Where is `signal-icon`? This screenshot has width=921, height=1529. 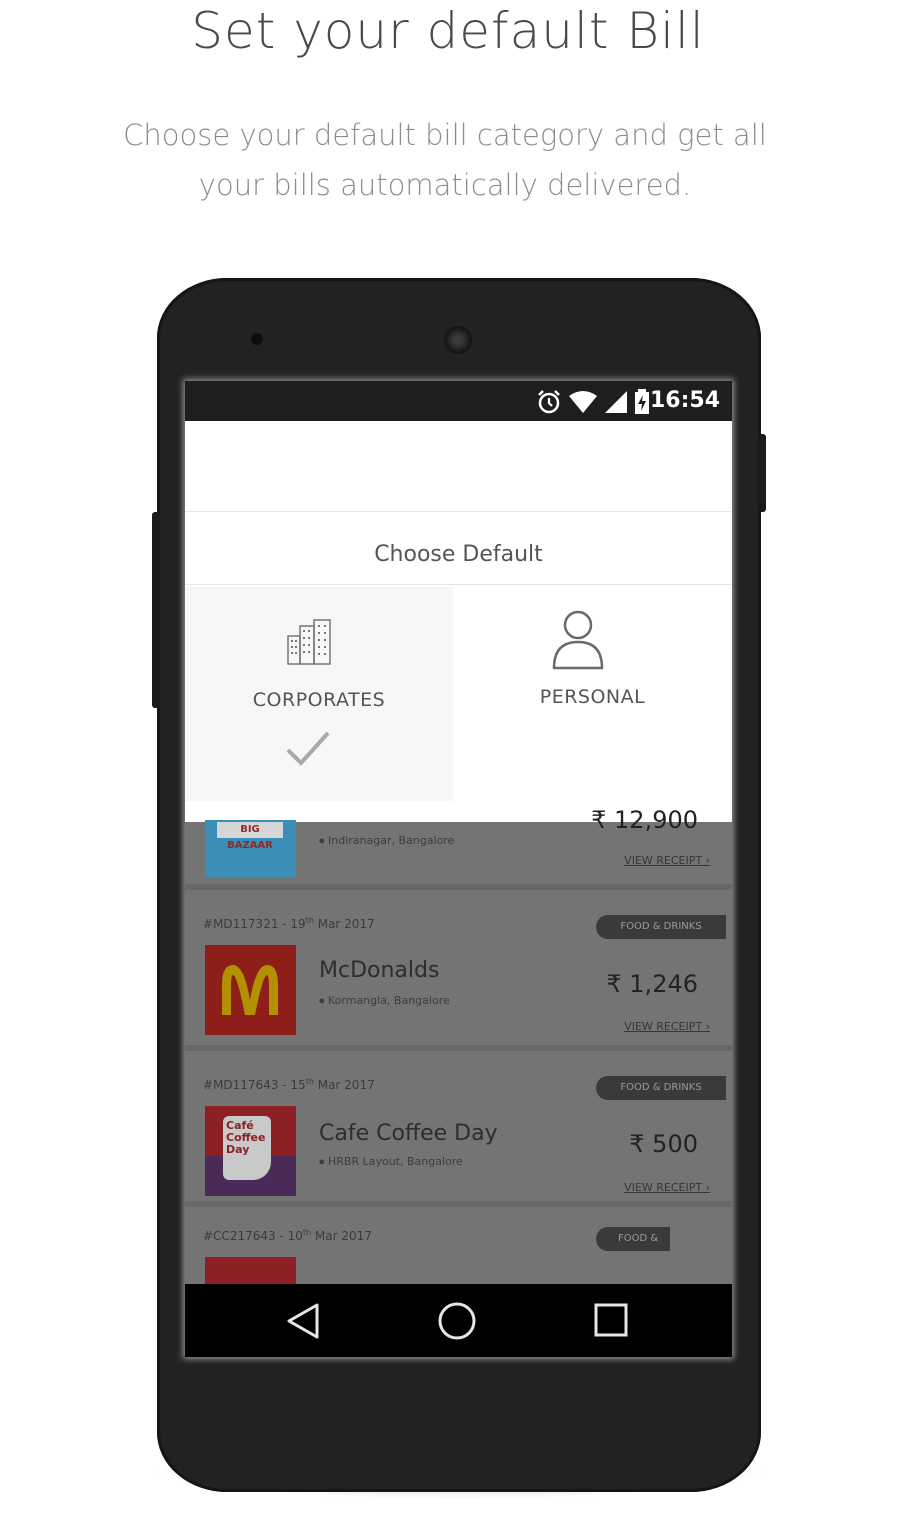
signal-icon is located at coordinates (616, 402).